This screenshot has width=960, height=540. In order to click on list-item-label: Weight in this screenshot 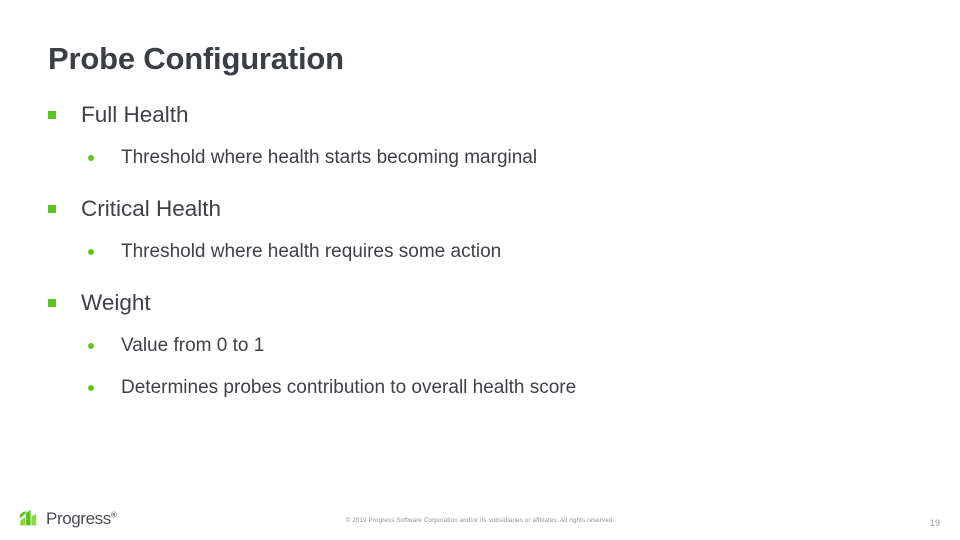, I will do `click(116, 302)`.